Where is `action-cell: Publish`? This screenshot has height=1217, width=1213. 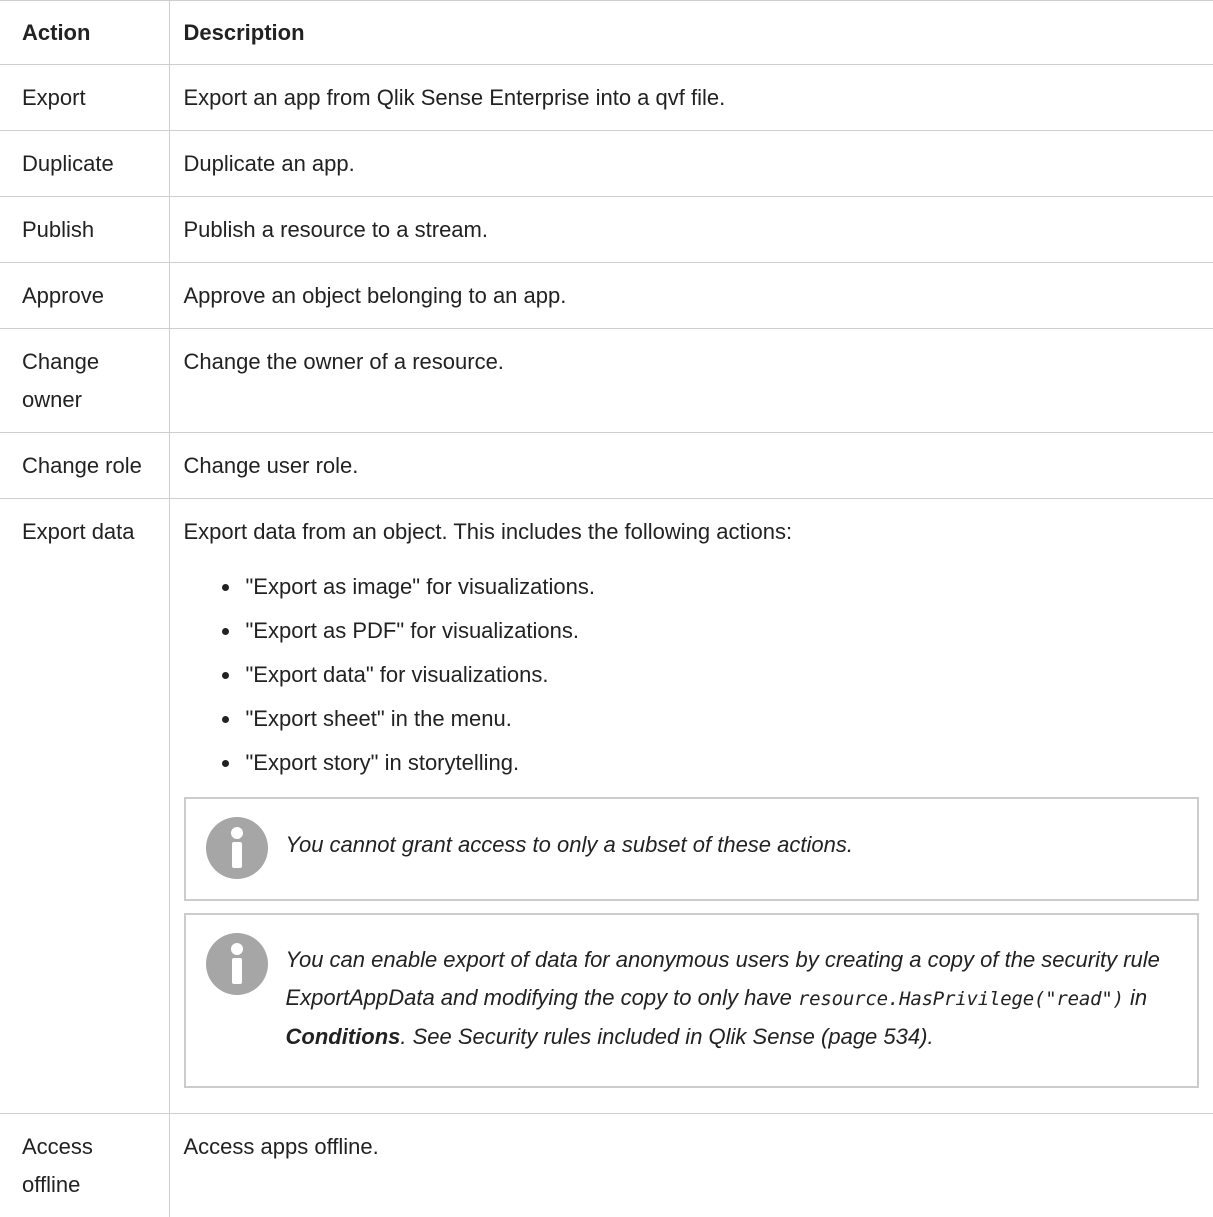 action-cell: Publish is located at coordinates (84, 230).